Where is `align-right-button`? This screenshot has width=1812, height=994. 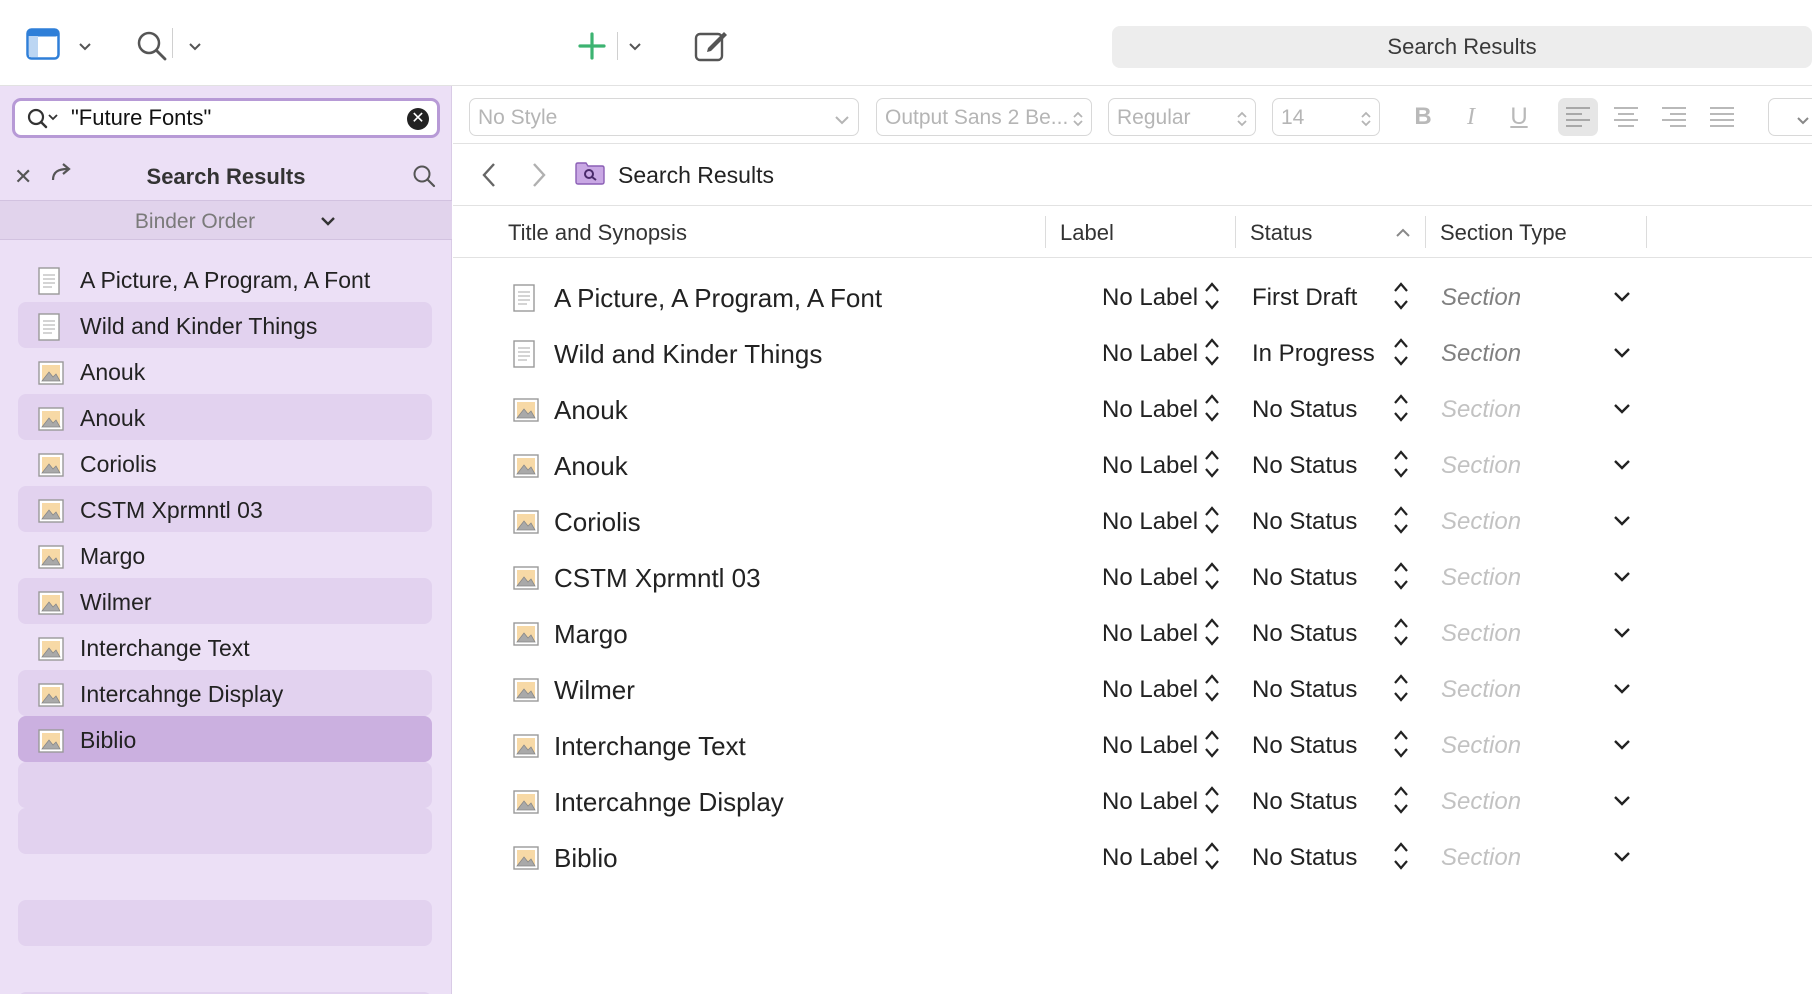
align-right-button is located at coordinates (1674, 117).